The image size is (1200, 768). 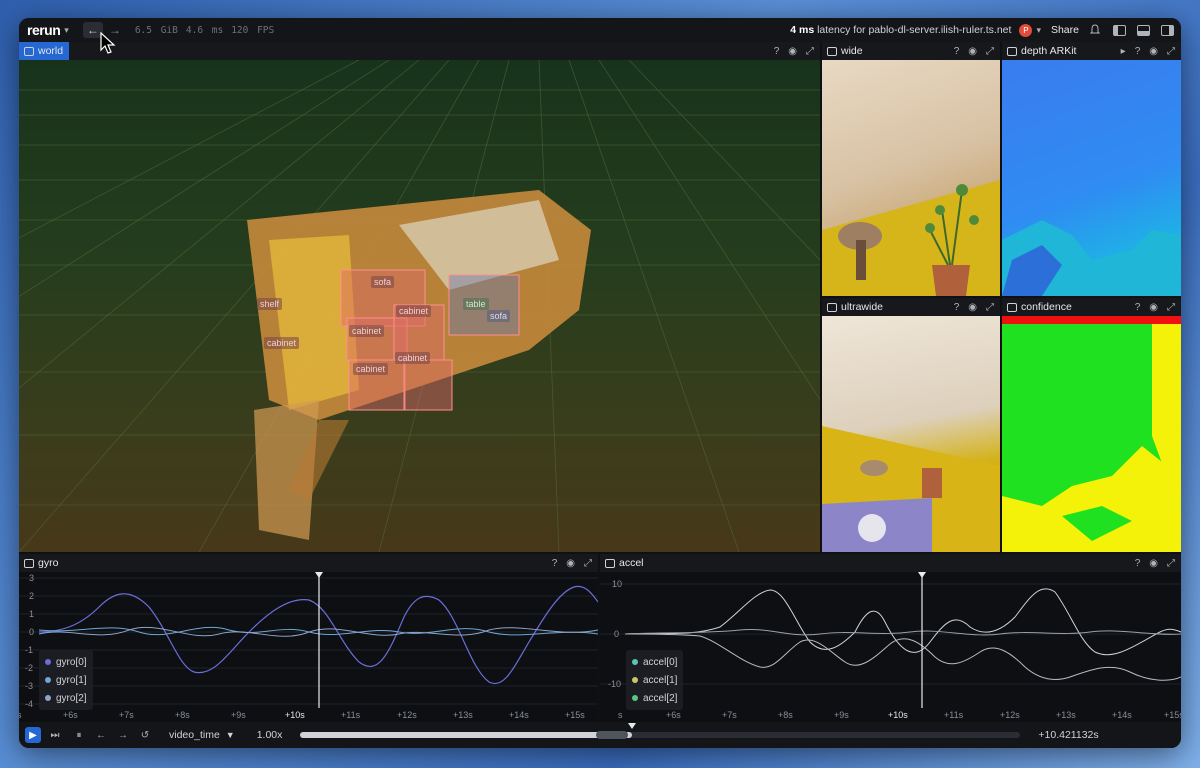 I want to click on depth-image, so click(x=1091, y=178).